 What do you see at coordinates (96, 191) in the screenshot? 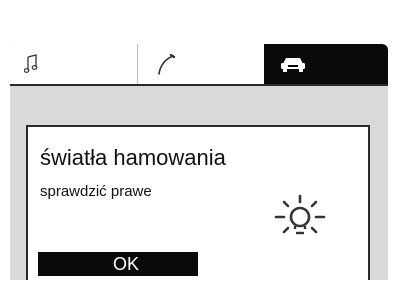
I see `dialog-message: sprawdzić prawe` at bounding box center [96, 191].